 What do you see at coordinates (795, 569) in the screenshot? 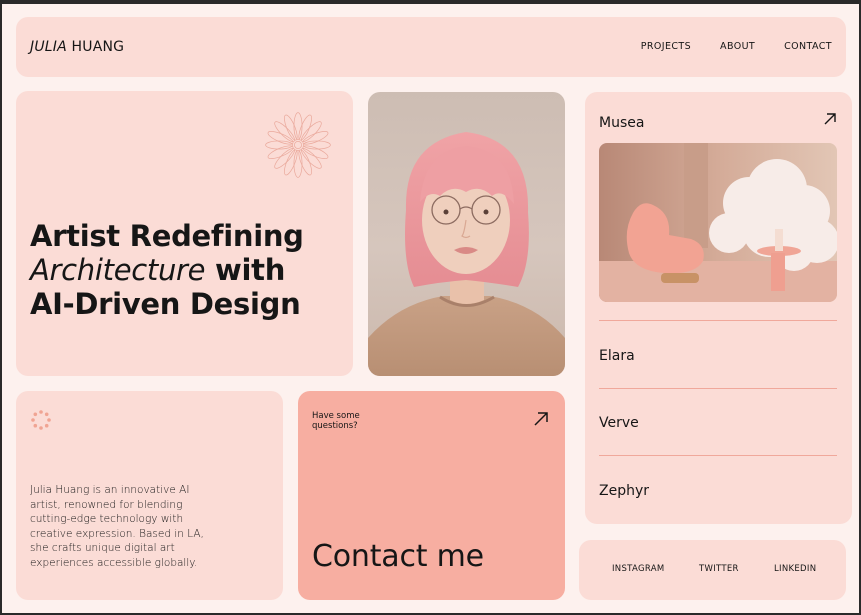
I see `social-link-linkedin: LINKEDIN` at bounding box center [795, 569].